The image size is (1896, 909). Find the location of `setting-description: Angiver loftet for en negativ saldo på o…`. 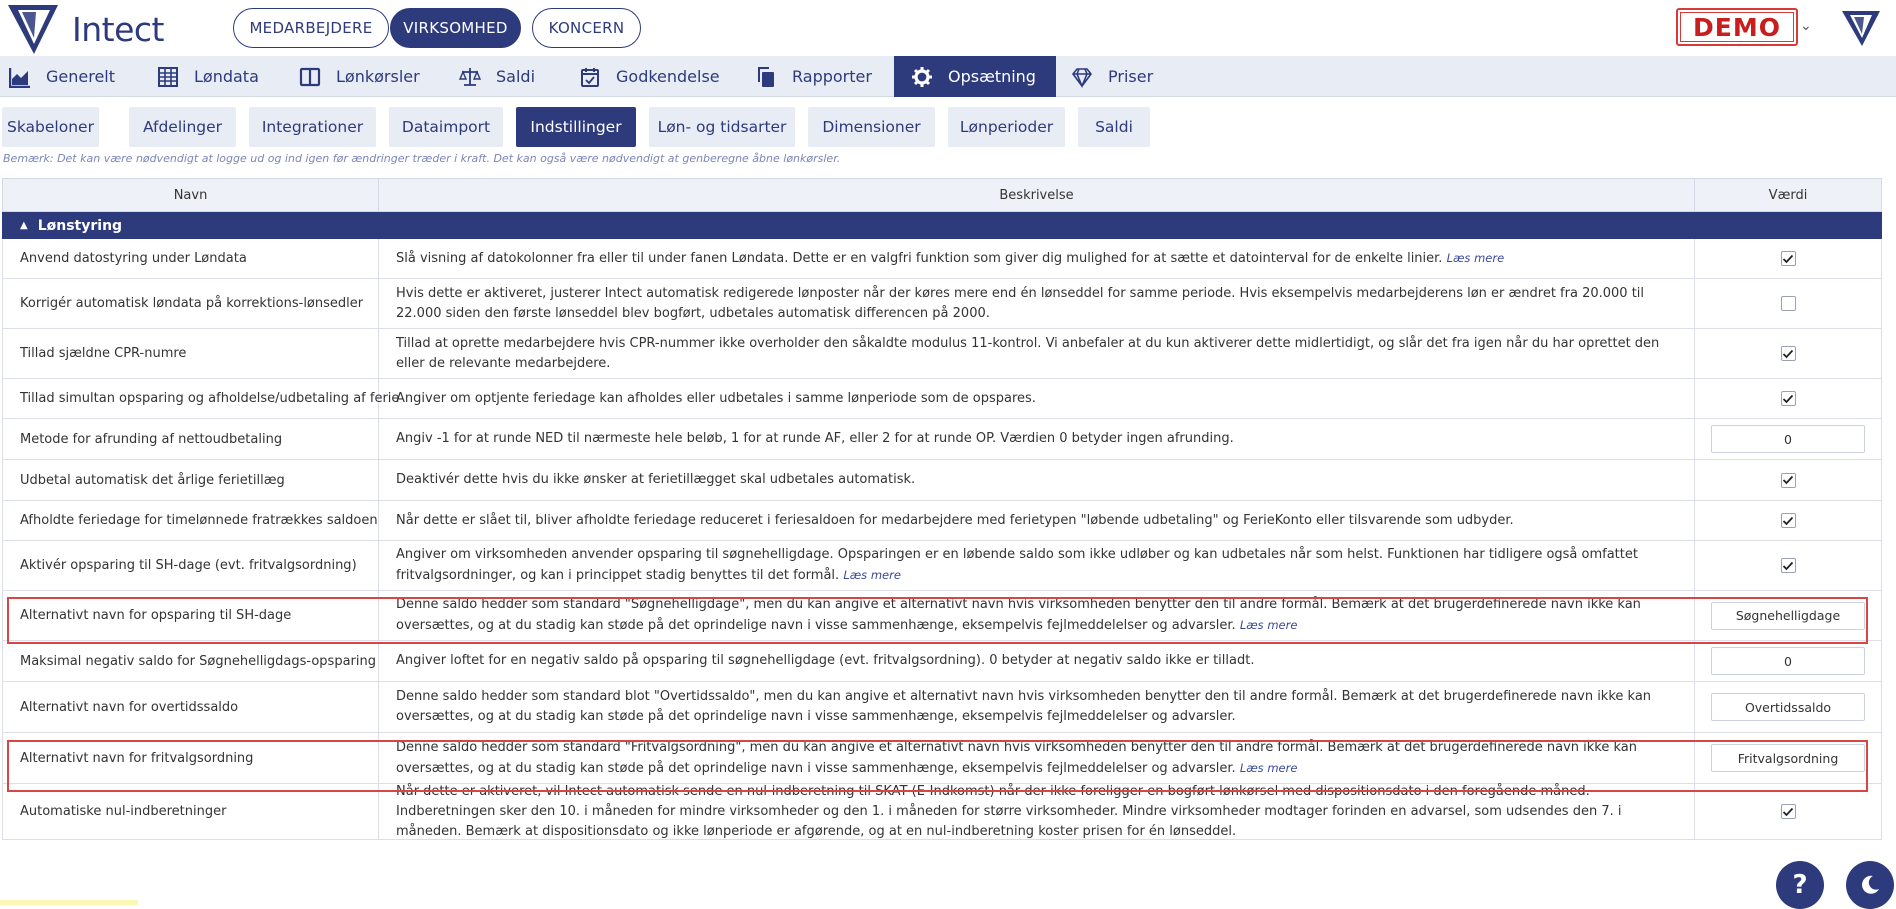

setting-description: Angiver loftet for en negativ saldo på o… is located at coordinates (1037, 661).